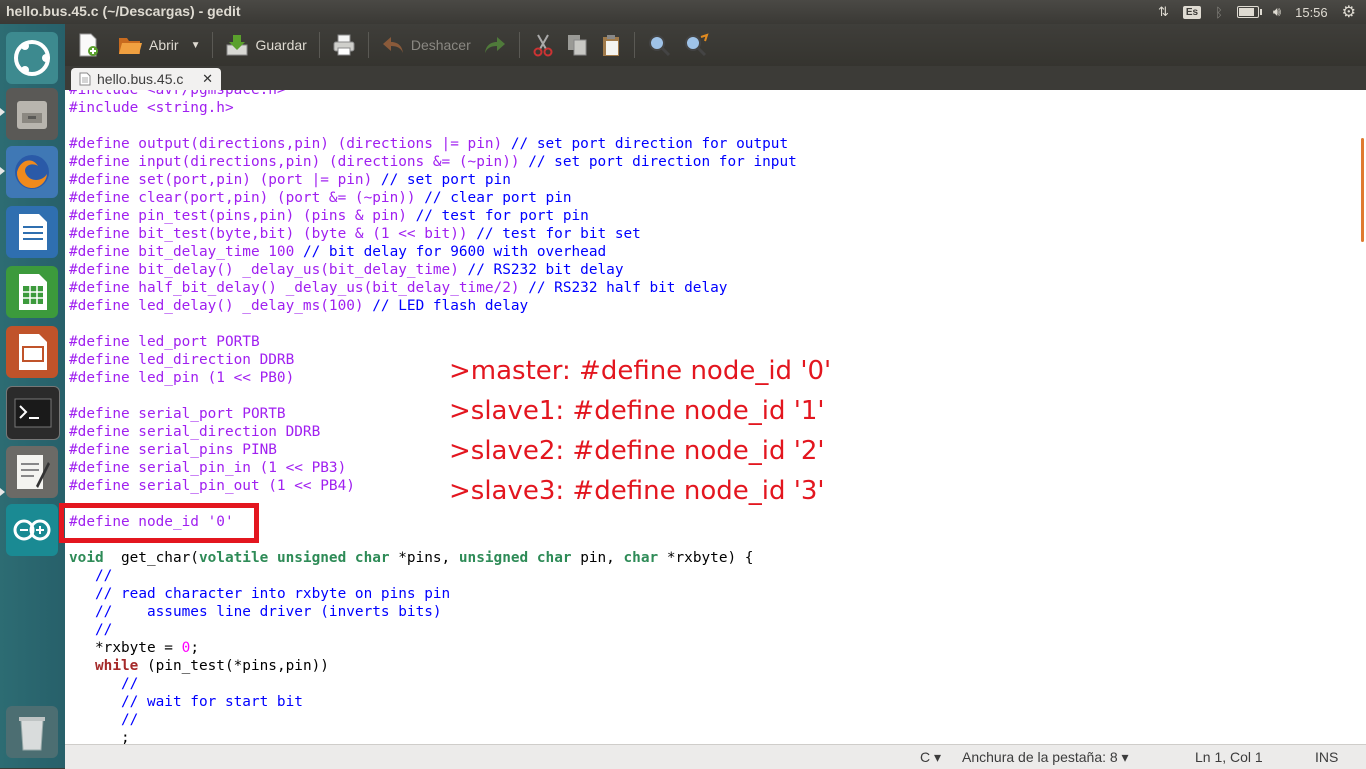 The image size is (1366, 769). I want to click on launcher-terminal, so click(33, 413).